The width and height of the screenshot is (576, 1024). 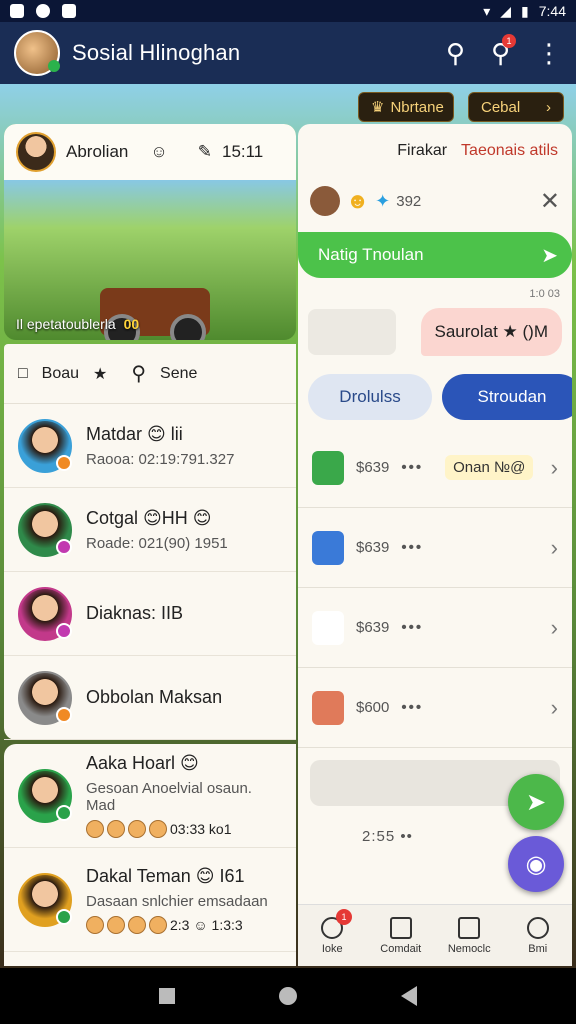 I want to click on chat-header-link: Taeonais atils, so click(x=509, y=151).